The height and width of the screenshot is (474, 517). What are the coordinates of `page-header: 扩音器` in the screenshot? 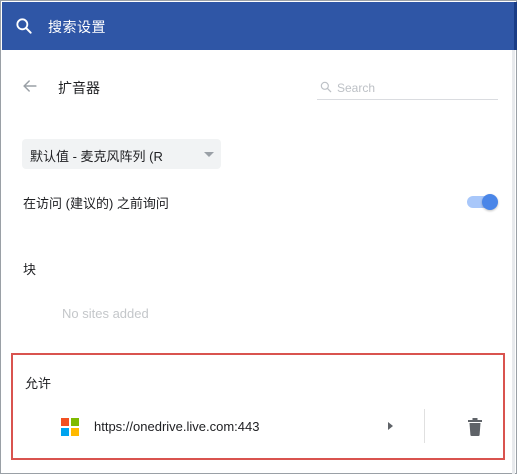 It's located at (258, 86).